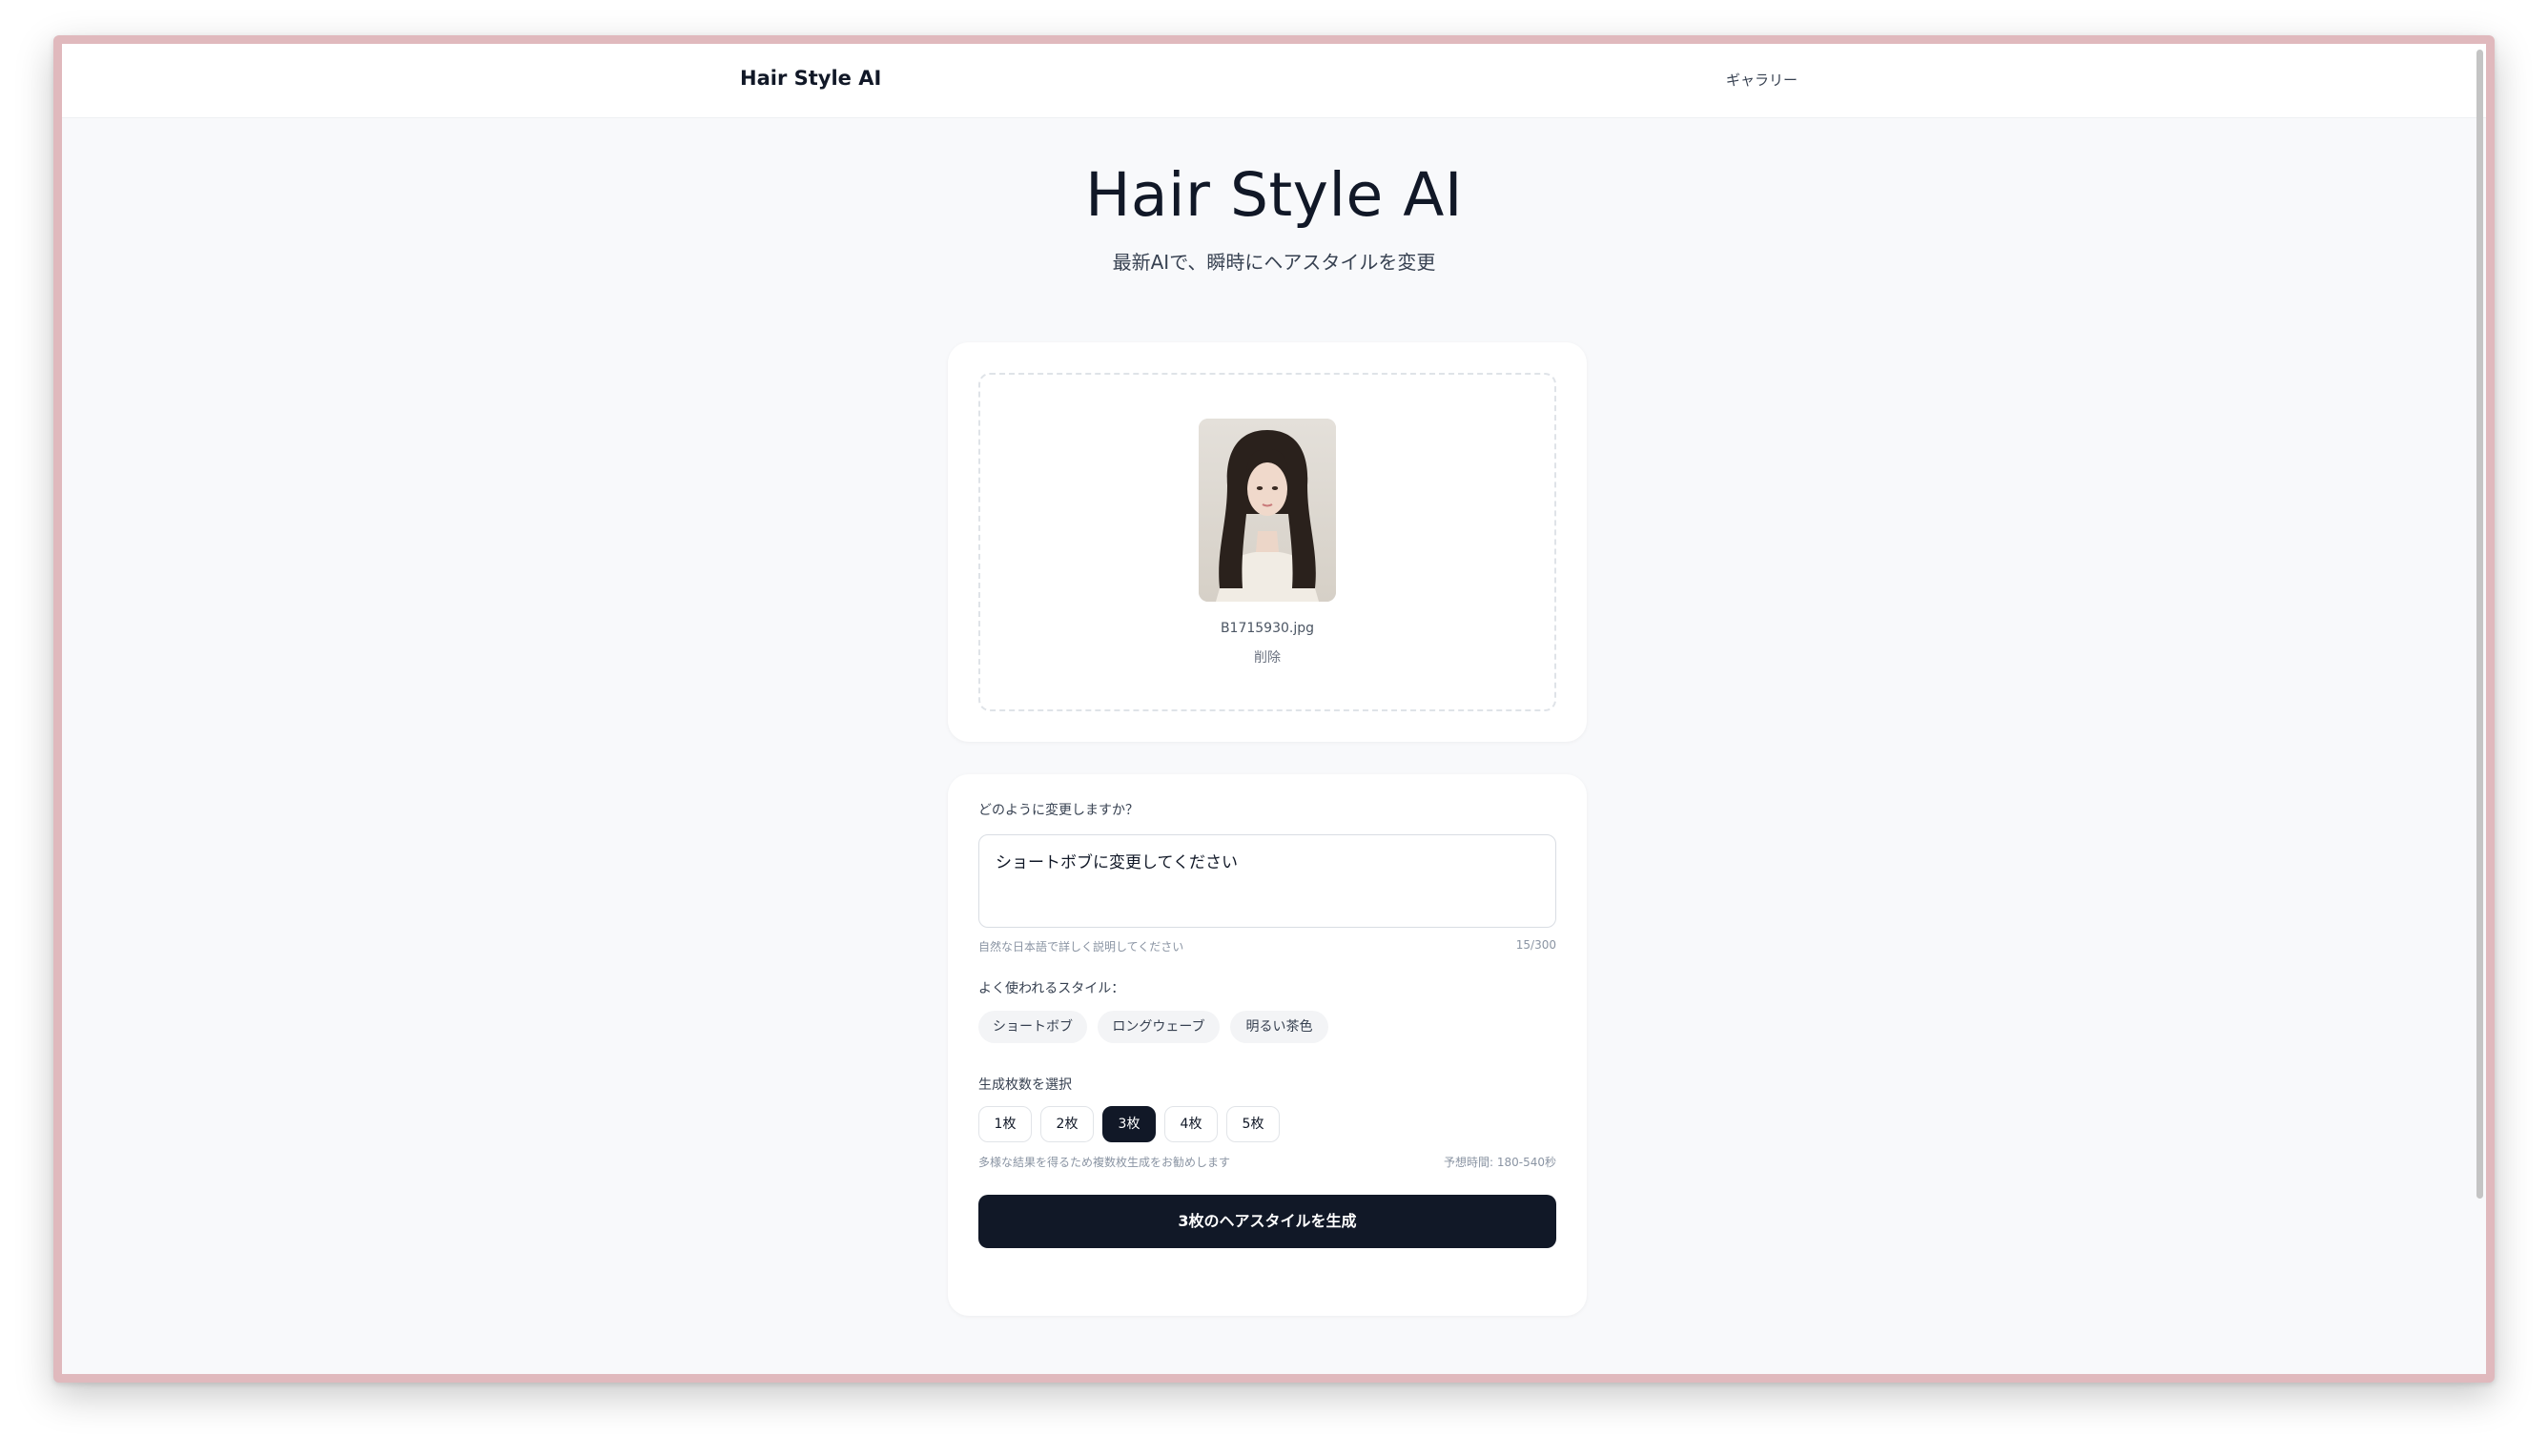 The width and height of the screenshot is (2548, 1456). I want to click on prompt-textarea: ショートボブに変更してください, so click(1267, 881).